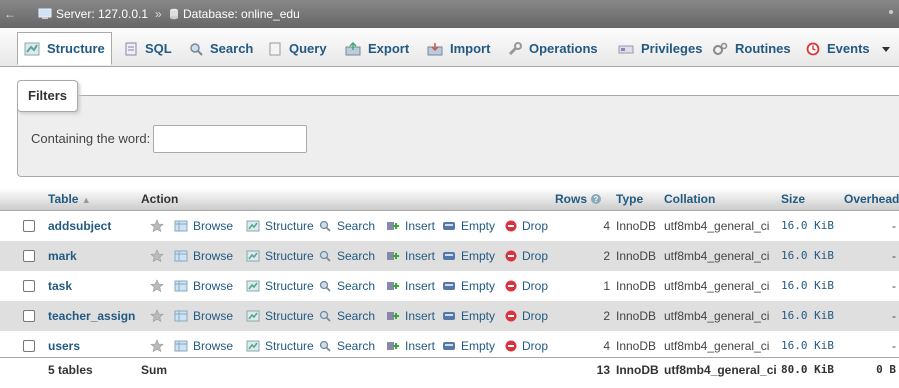 Image resolution: width=899 pixels, height=388 pixels. What do you see at coordinates (553, 48) in the screenshot?
I see `tab-operations: Operations` at bounding box center [553, 48].